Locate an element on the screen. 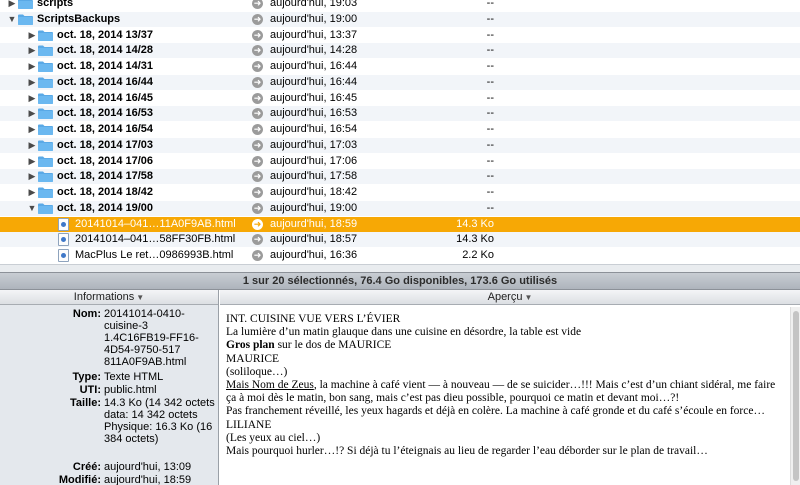 Image resolution: width=800 pixels, height=485 pixels. preview-scrollbar is located at coordinates (795, 396).